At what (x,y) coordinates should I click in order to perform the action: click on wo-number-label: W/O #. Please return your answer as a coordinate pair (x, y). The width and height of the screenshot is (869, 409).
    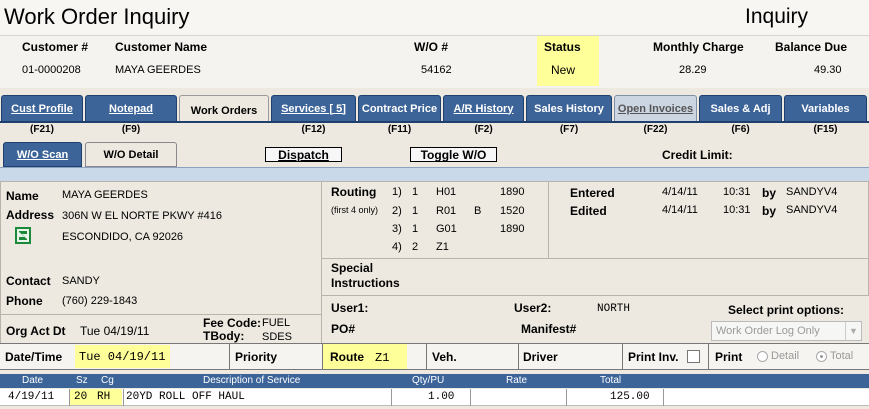
    Looking at the image, I should click on (431, 47).